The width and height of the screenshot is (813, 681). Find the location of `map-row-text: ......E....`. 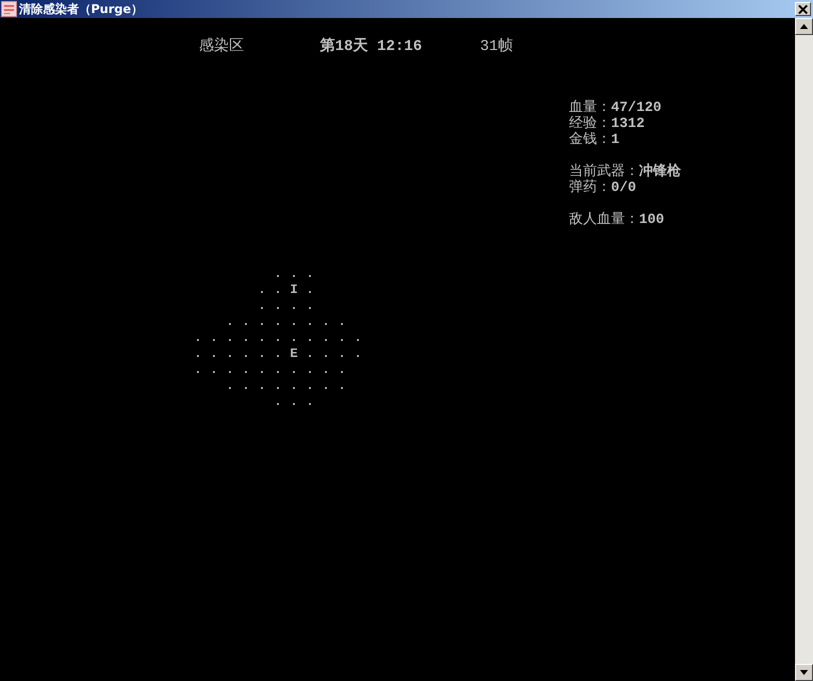

map-row-text: ......E.... is located at coordinates (283, 354).